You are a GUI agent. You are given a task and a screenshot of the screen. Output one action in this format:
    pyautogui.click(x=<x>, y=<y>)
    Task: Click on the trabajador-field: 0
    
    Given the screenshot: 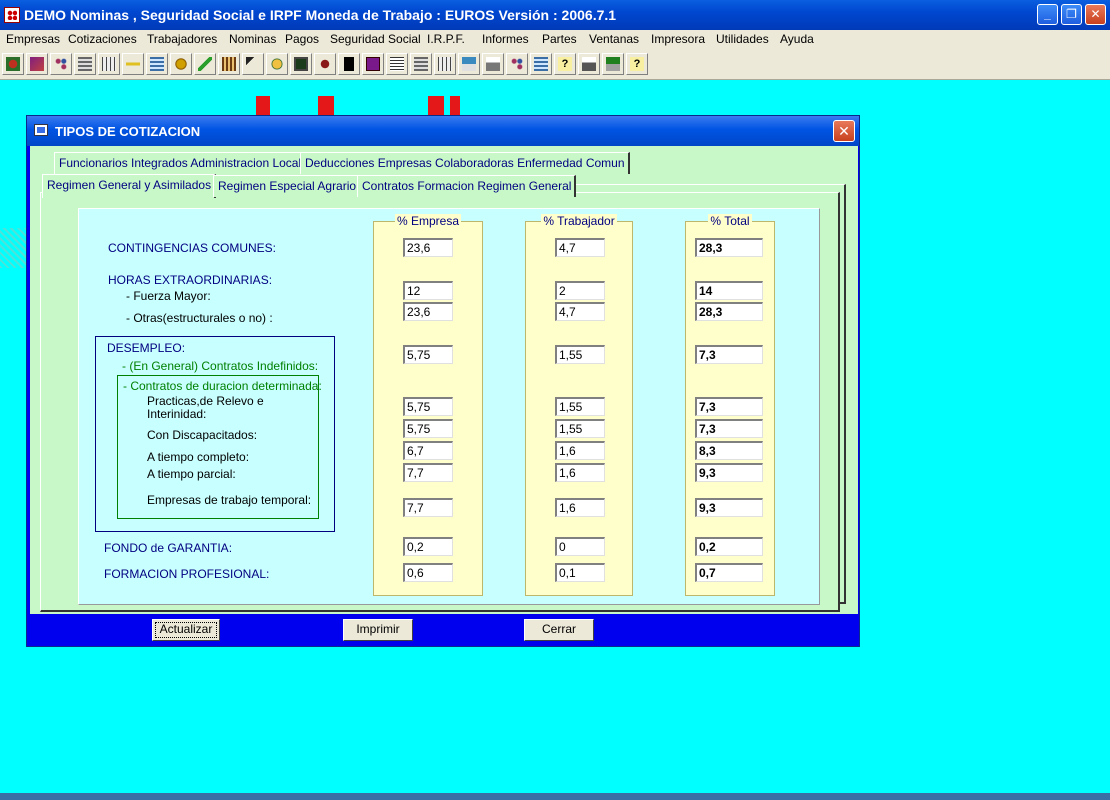 What is the action you would take?
    pyautogui.click(x=580, y=546)
    